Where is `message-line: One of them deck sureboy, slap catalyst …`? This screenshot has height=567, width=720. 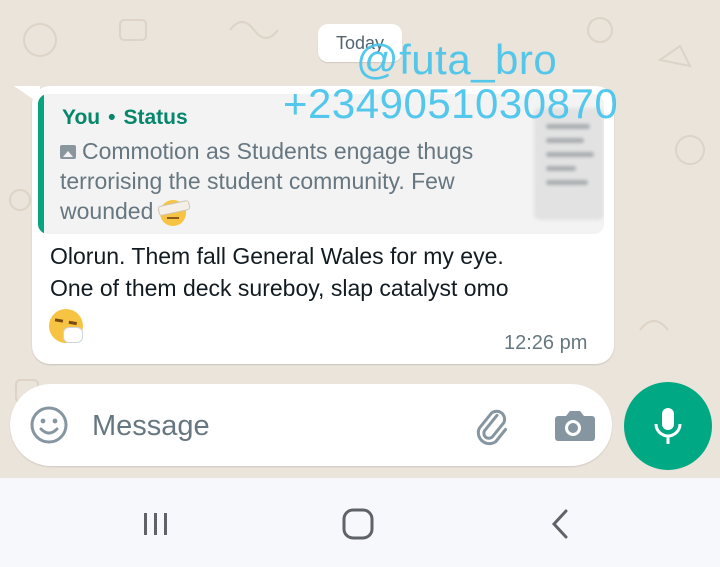
message-line: One of them deck sureboy, slap catalyst … is located at coordinates (279, 288).